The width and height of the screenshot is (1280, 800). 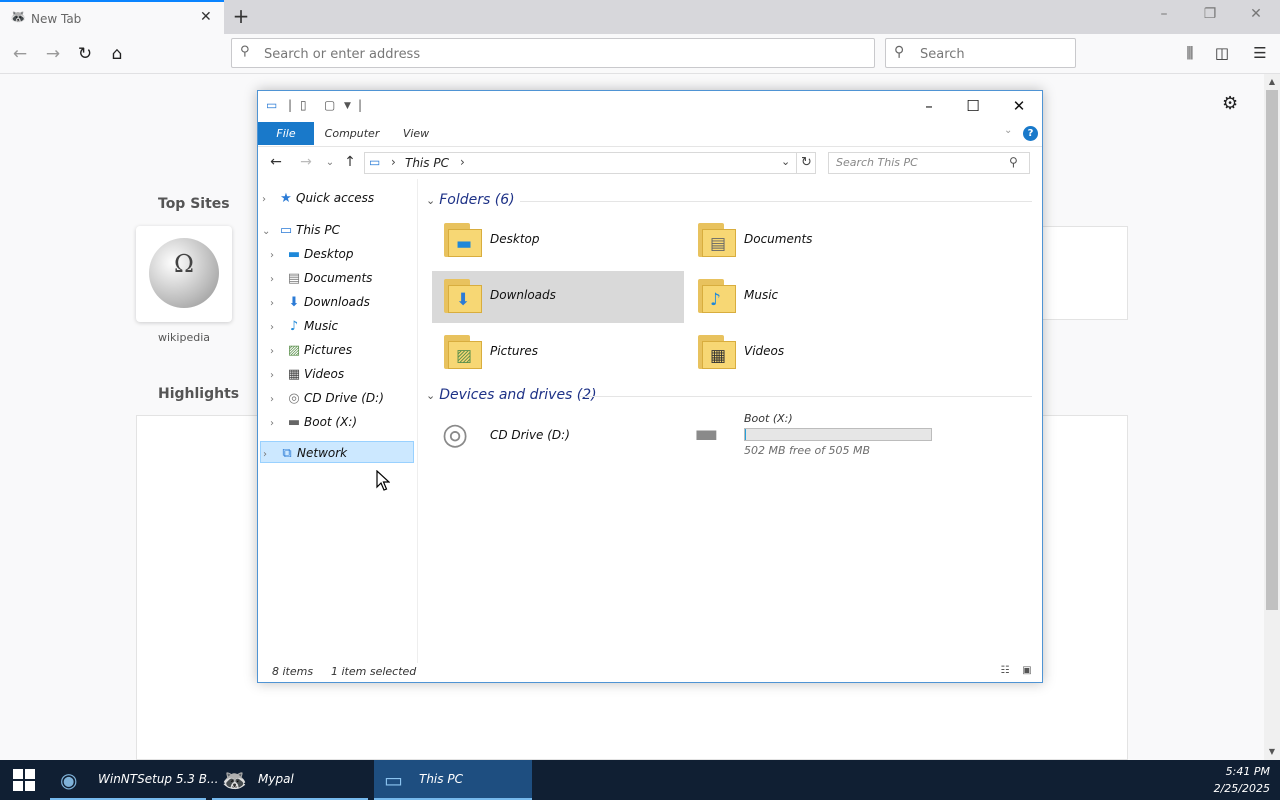 I want to click on tree-item-this-pc: ⌄ ▭ This PC, so click(x=301, y=230).